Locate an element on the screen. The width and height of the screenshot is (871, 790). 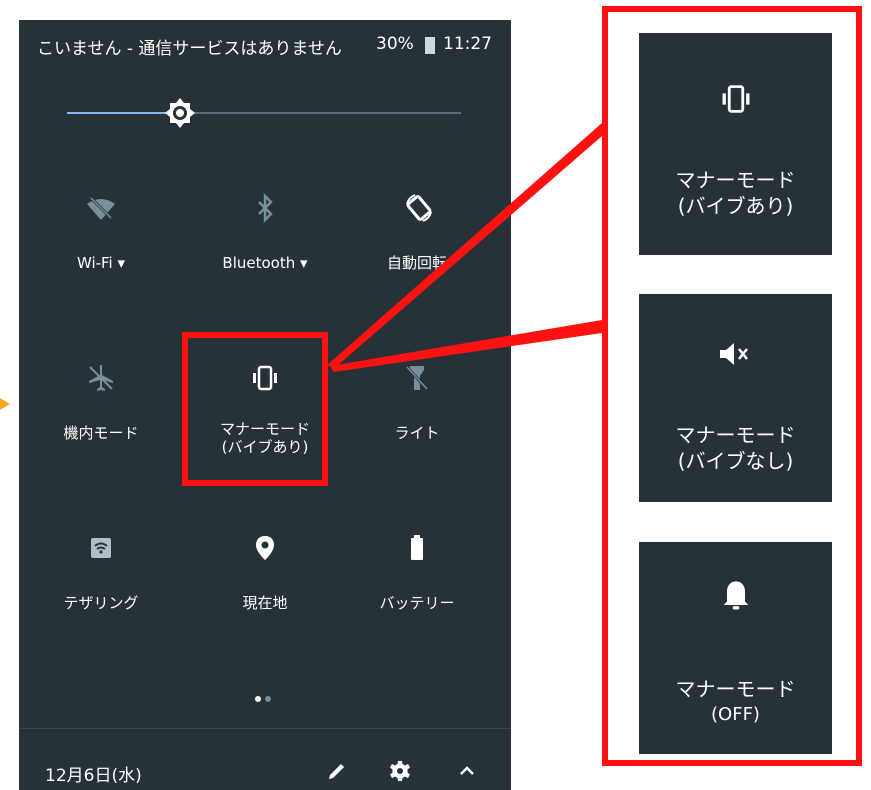
manner-card-vibrate: マナーモード (バイブあり) is located at coordinates (735, 144).